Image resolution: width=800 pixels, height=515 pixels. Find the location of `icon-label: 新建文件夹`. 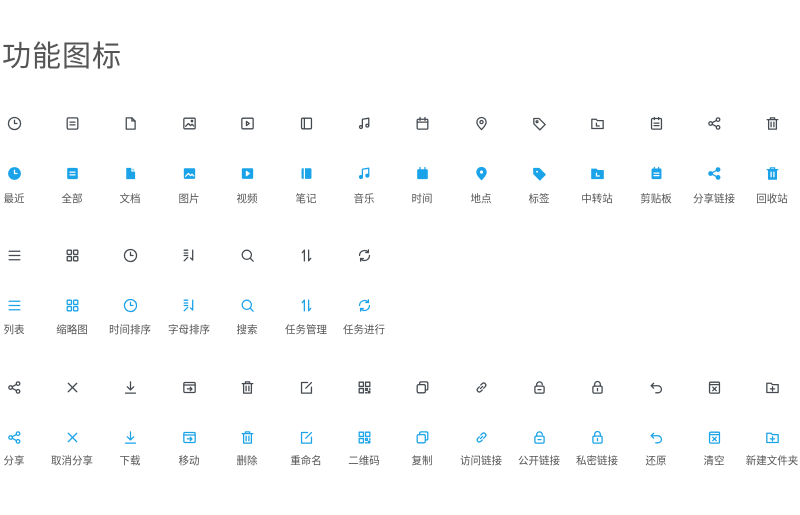

icon-label: 新建文件夹 is located at coordinates (772, 461).